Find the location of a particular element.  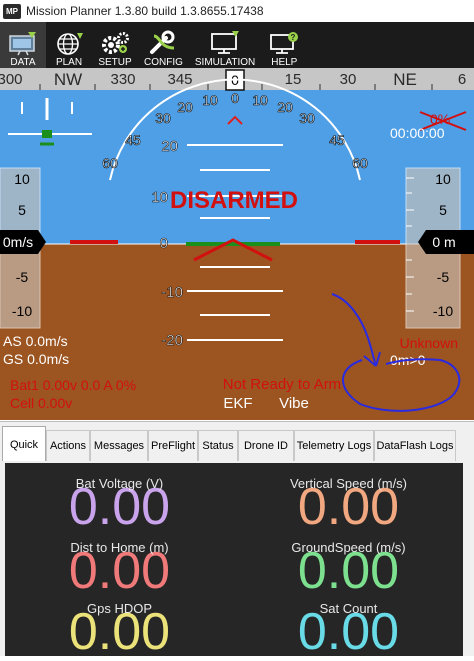

tab-status: Status is located at coordinates (218, 445).